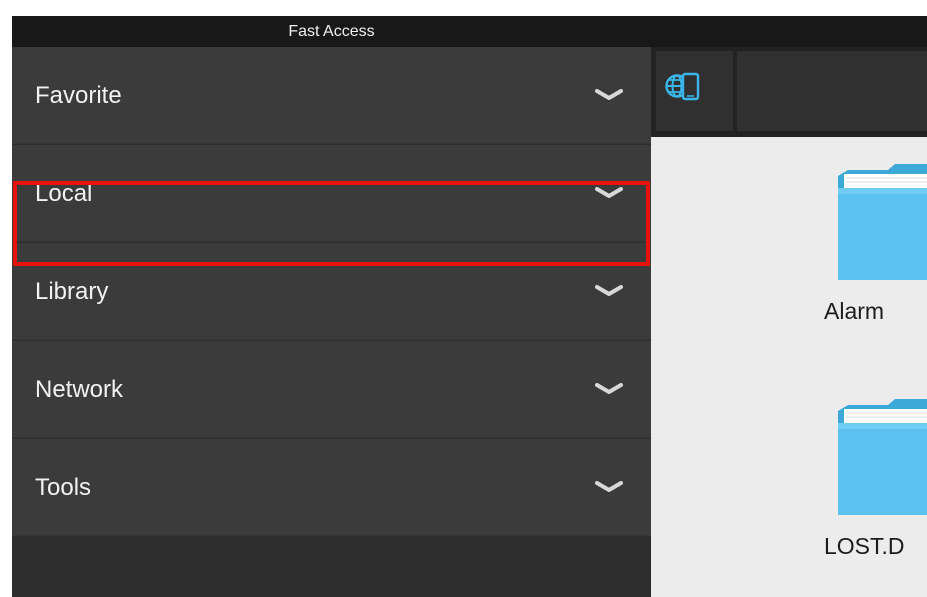 The image size is (927, 597). I want to click on title-bar: Fast Access, so click(469, 31).